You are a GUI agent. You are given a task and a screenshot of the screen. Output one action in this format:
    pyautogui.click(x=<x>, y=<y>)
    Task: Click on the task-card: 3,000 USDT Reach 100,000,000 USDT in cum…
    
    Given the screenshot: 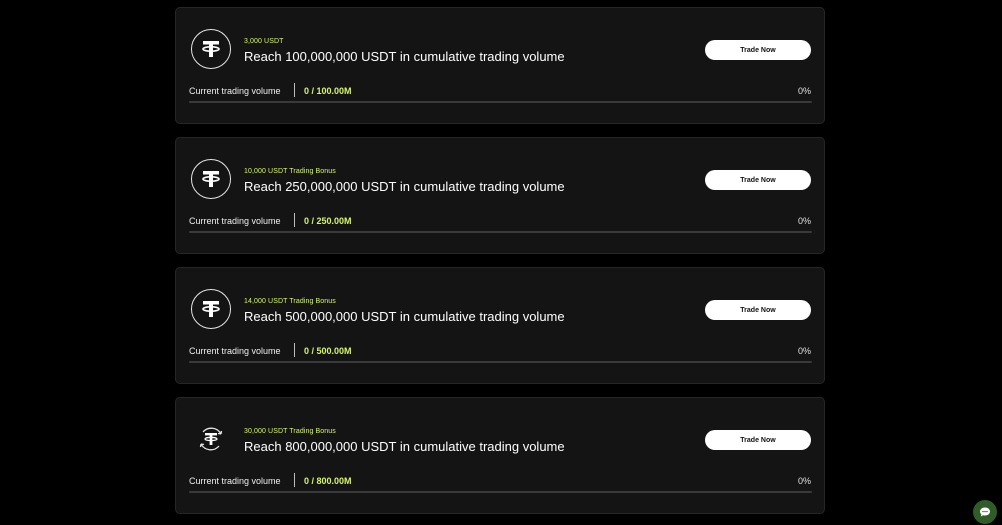 What is the action you would take?
    pyautogui.click(x=500, y=65)
    